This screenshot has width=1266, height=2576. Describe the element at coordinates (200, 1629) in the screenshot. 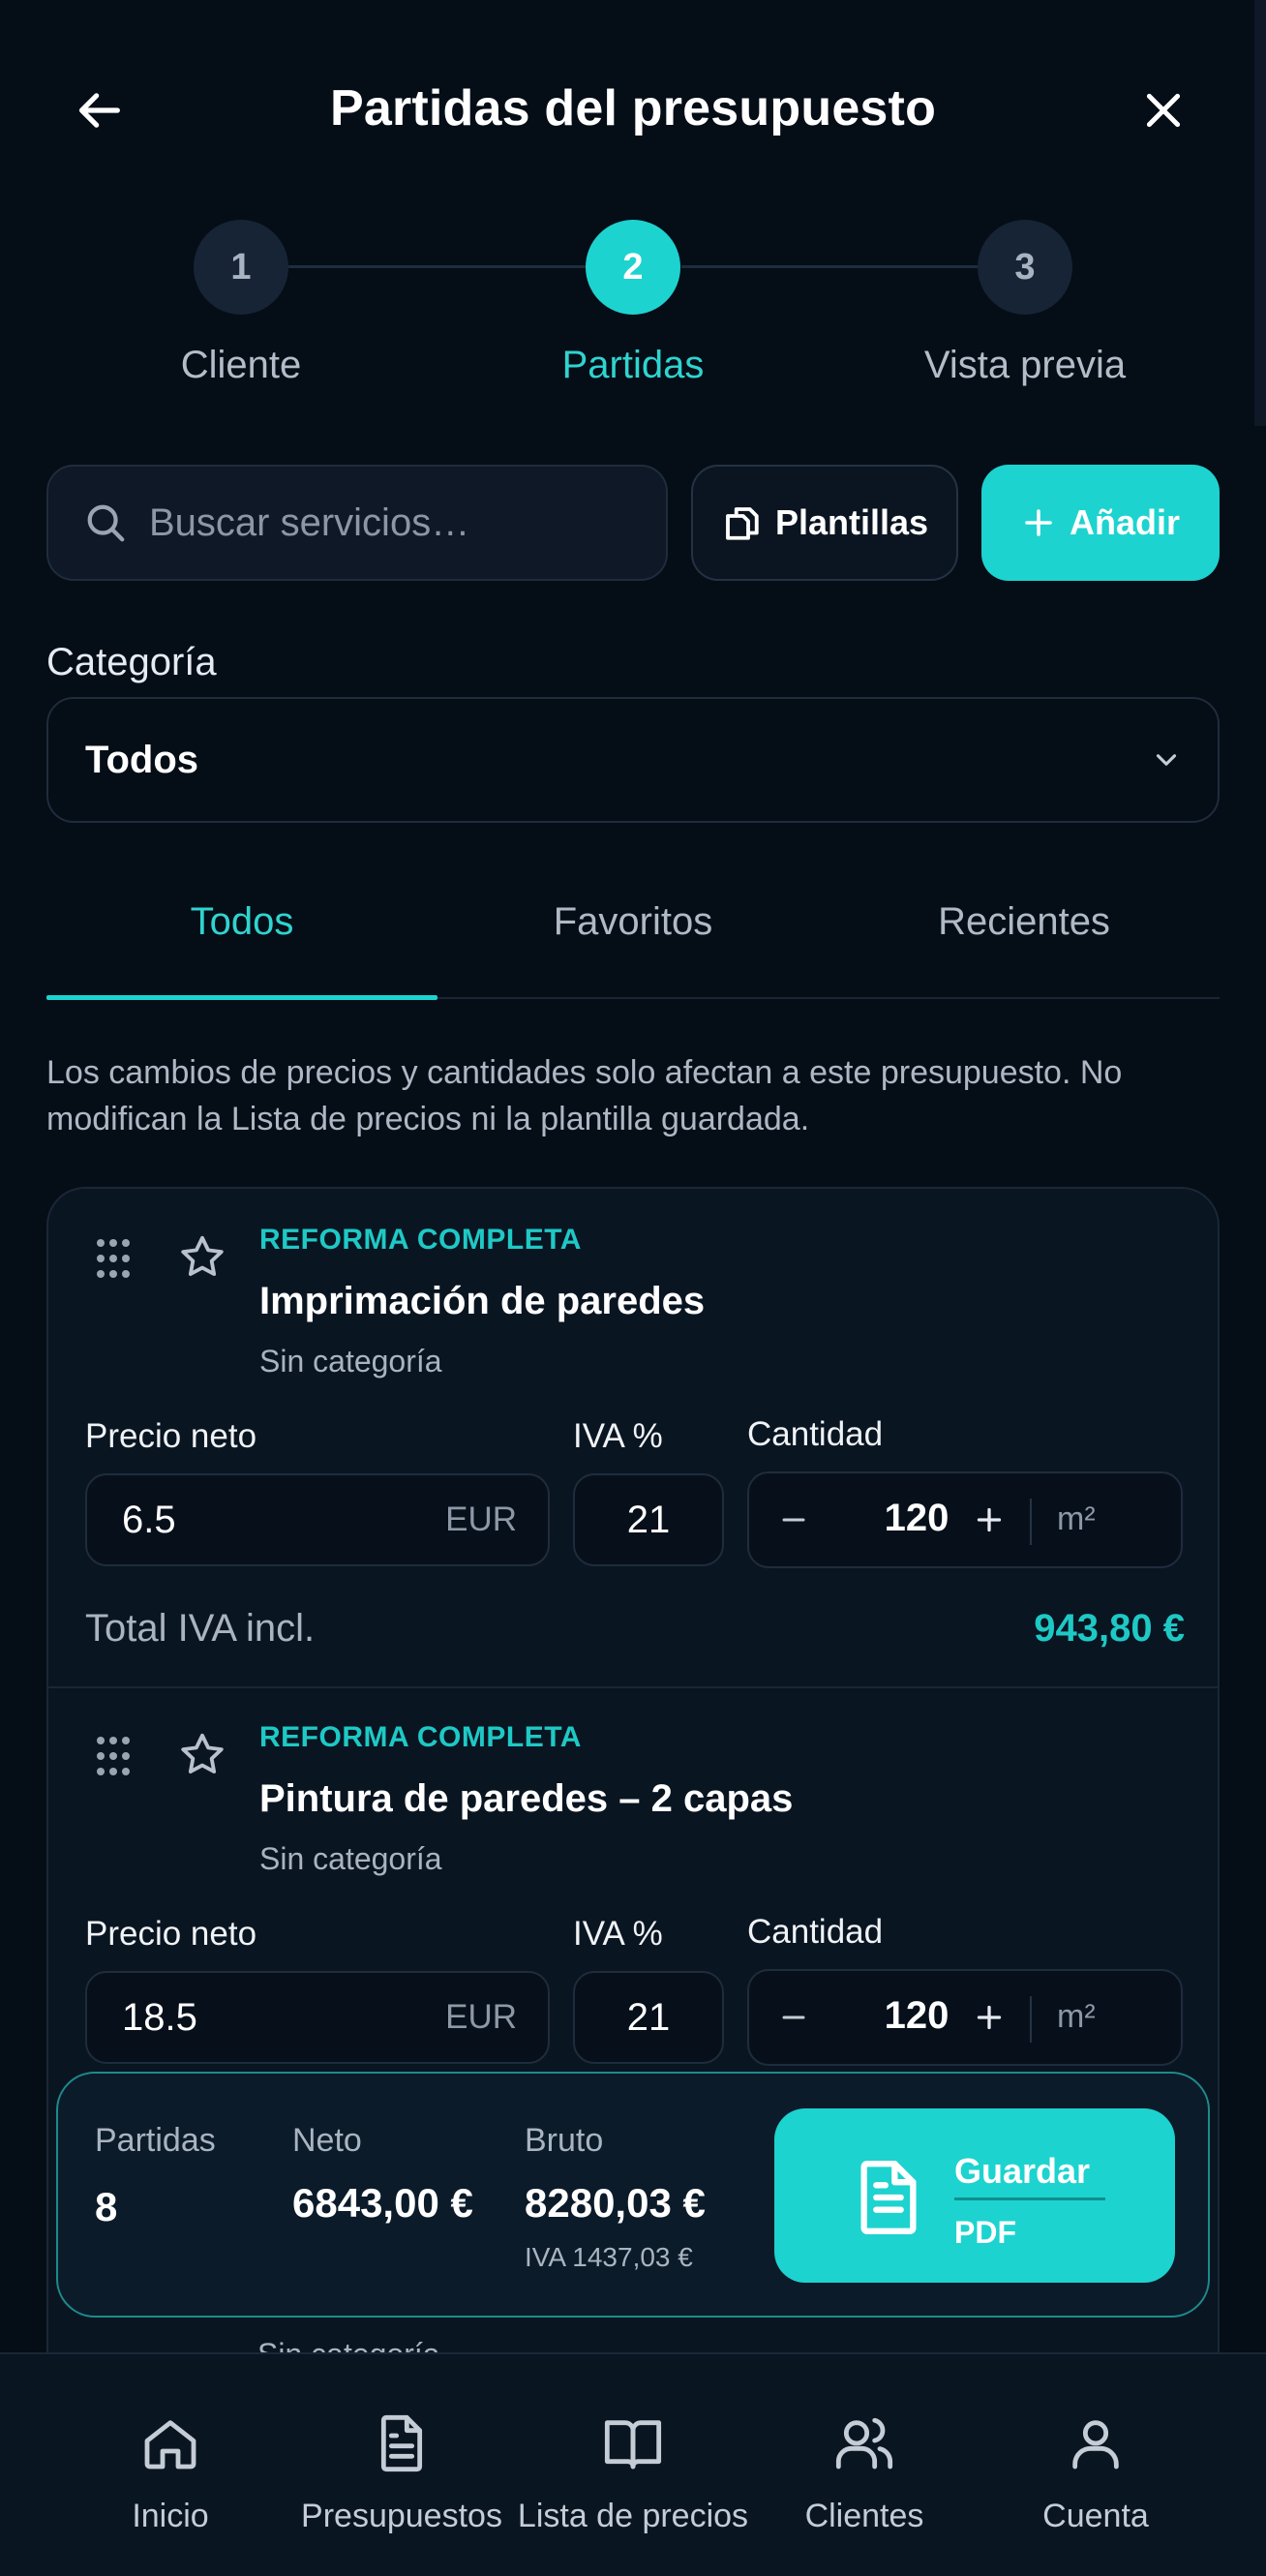

I see `total-label: Total IVA incl.` at that location.